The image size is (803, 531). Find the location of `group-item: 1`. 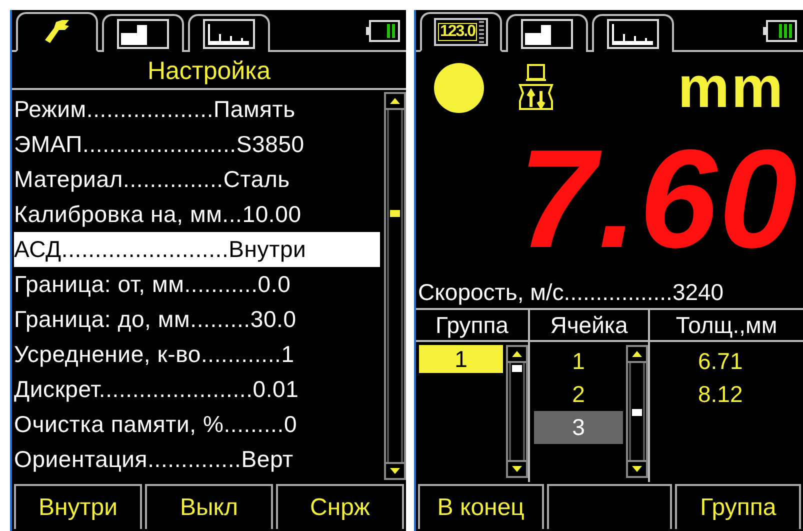

group-item: 1 is located at coordinates (461, 359).